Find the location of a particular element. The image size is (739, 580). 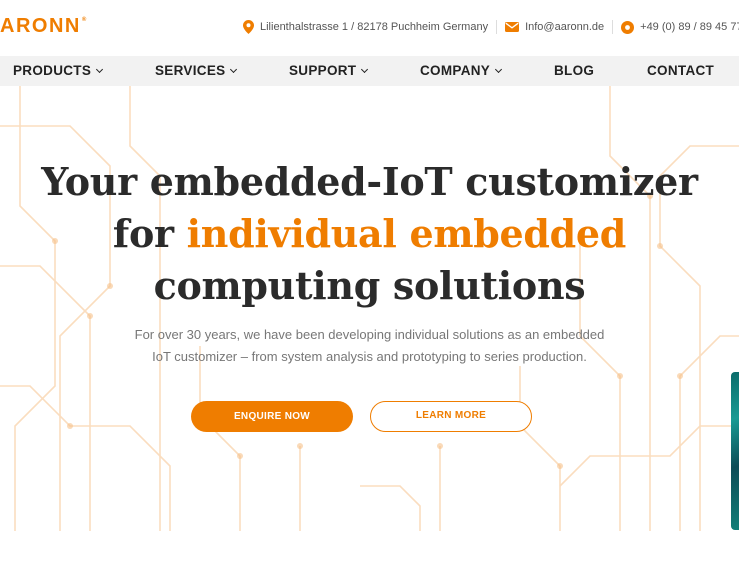

registered-mark: ® is located at coordinates (84, 20).